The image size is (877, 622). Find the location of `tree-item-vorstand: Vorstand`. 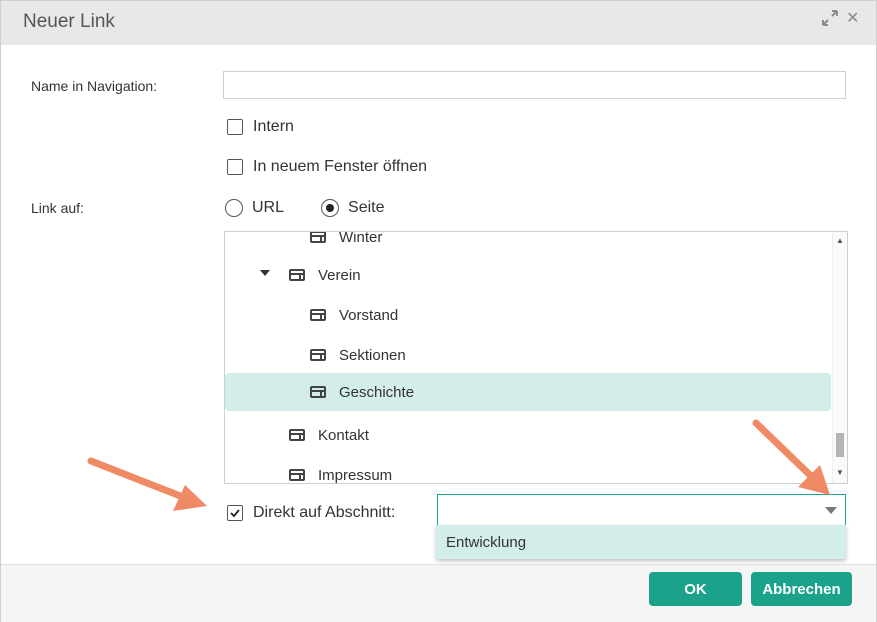

tree-item-vorstand: Vorstand is located at coordinates (354, 315).